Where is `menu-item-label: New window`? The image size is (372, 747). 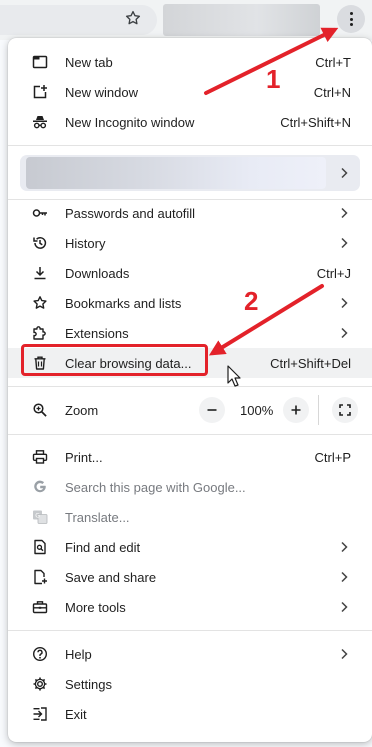 menu-item-label: New window is located at coordinates (101, 92).